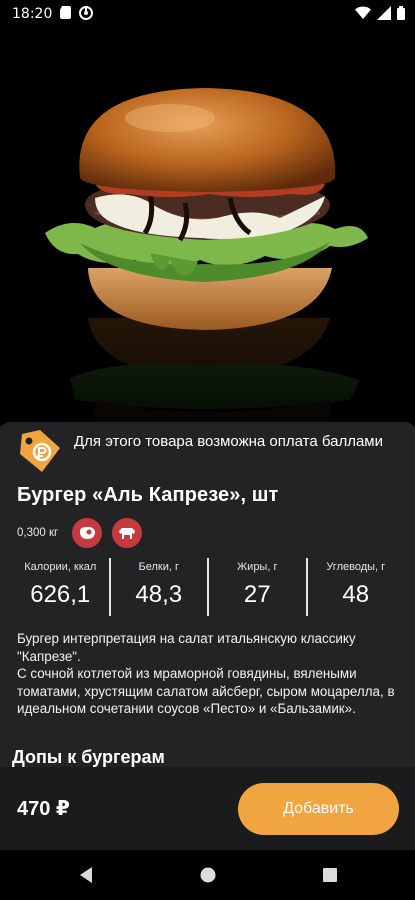 The height and width of the screenshot is (900, 415). Describe the element at coordinates (159, 594) in the screenshot. I see `nutrition-value: 48,3` at that location.